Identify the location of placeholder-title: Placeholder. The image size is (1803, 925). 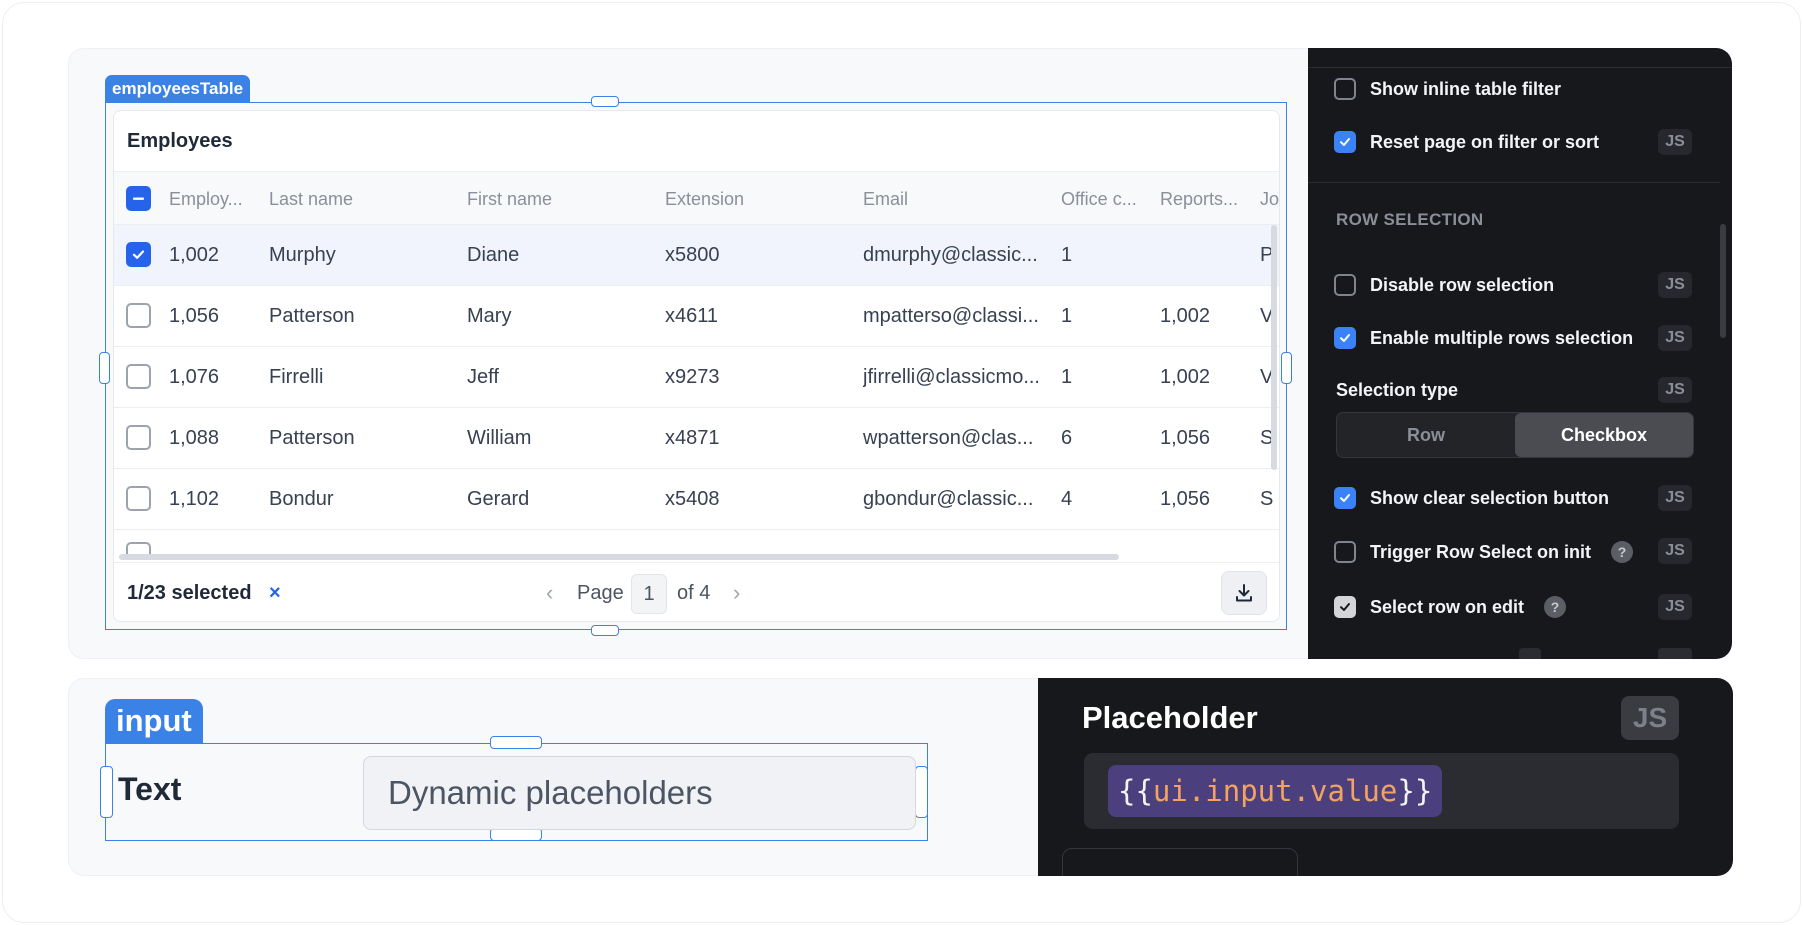
(1170, 717).